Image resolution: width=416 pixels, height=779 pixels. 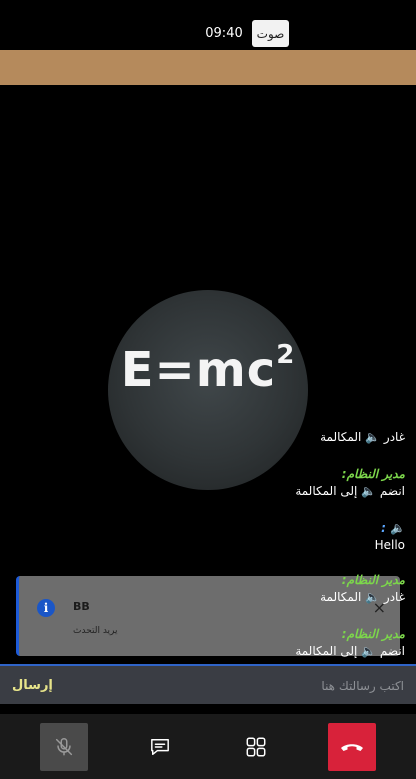 I want to click on notification-title: BB, so click(x=81, y=606).